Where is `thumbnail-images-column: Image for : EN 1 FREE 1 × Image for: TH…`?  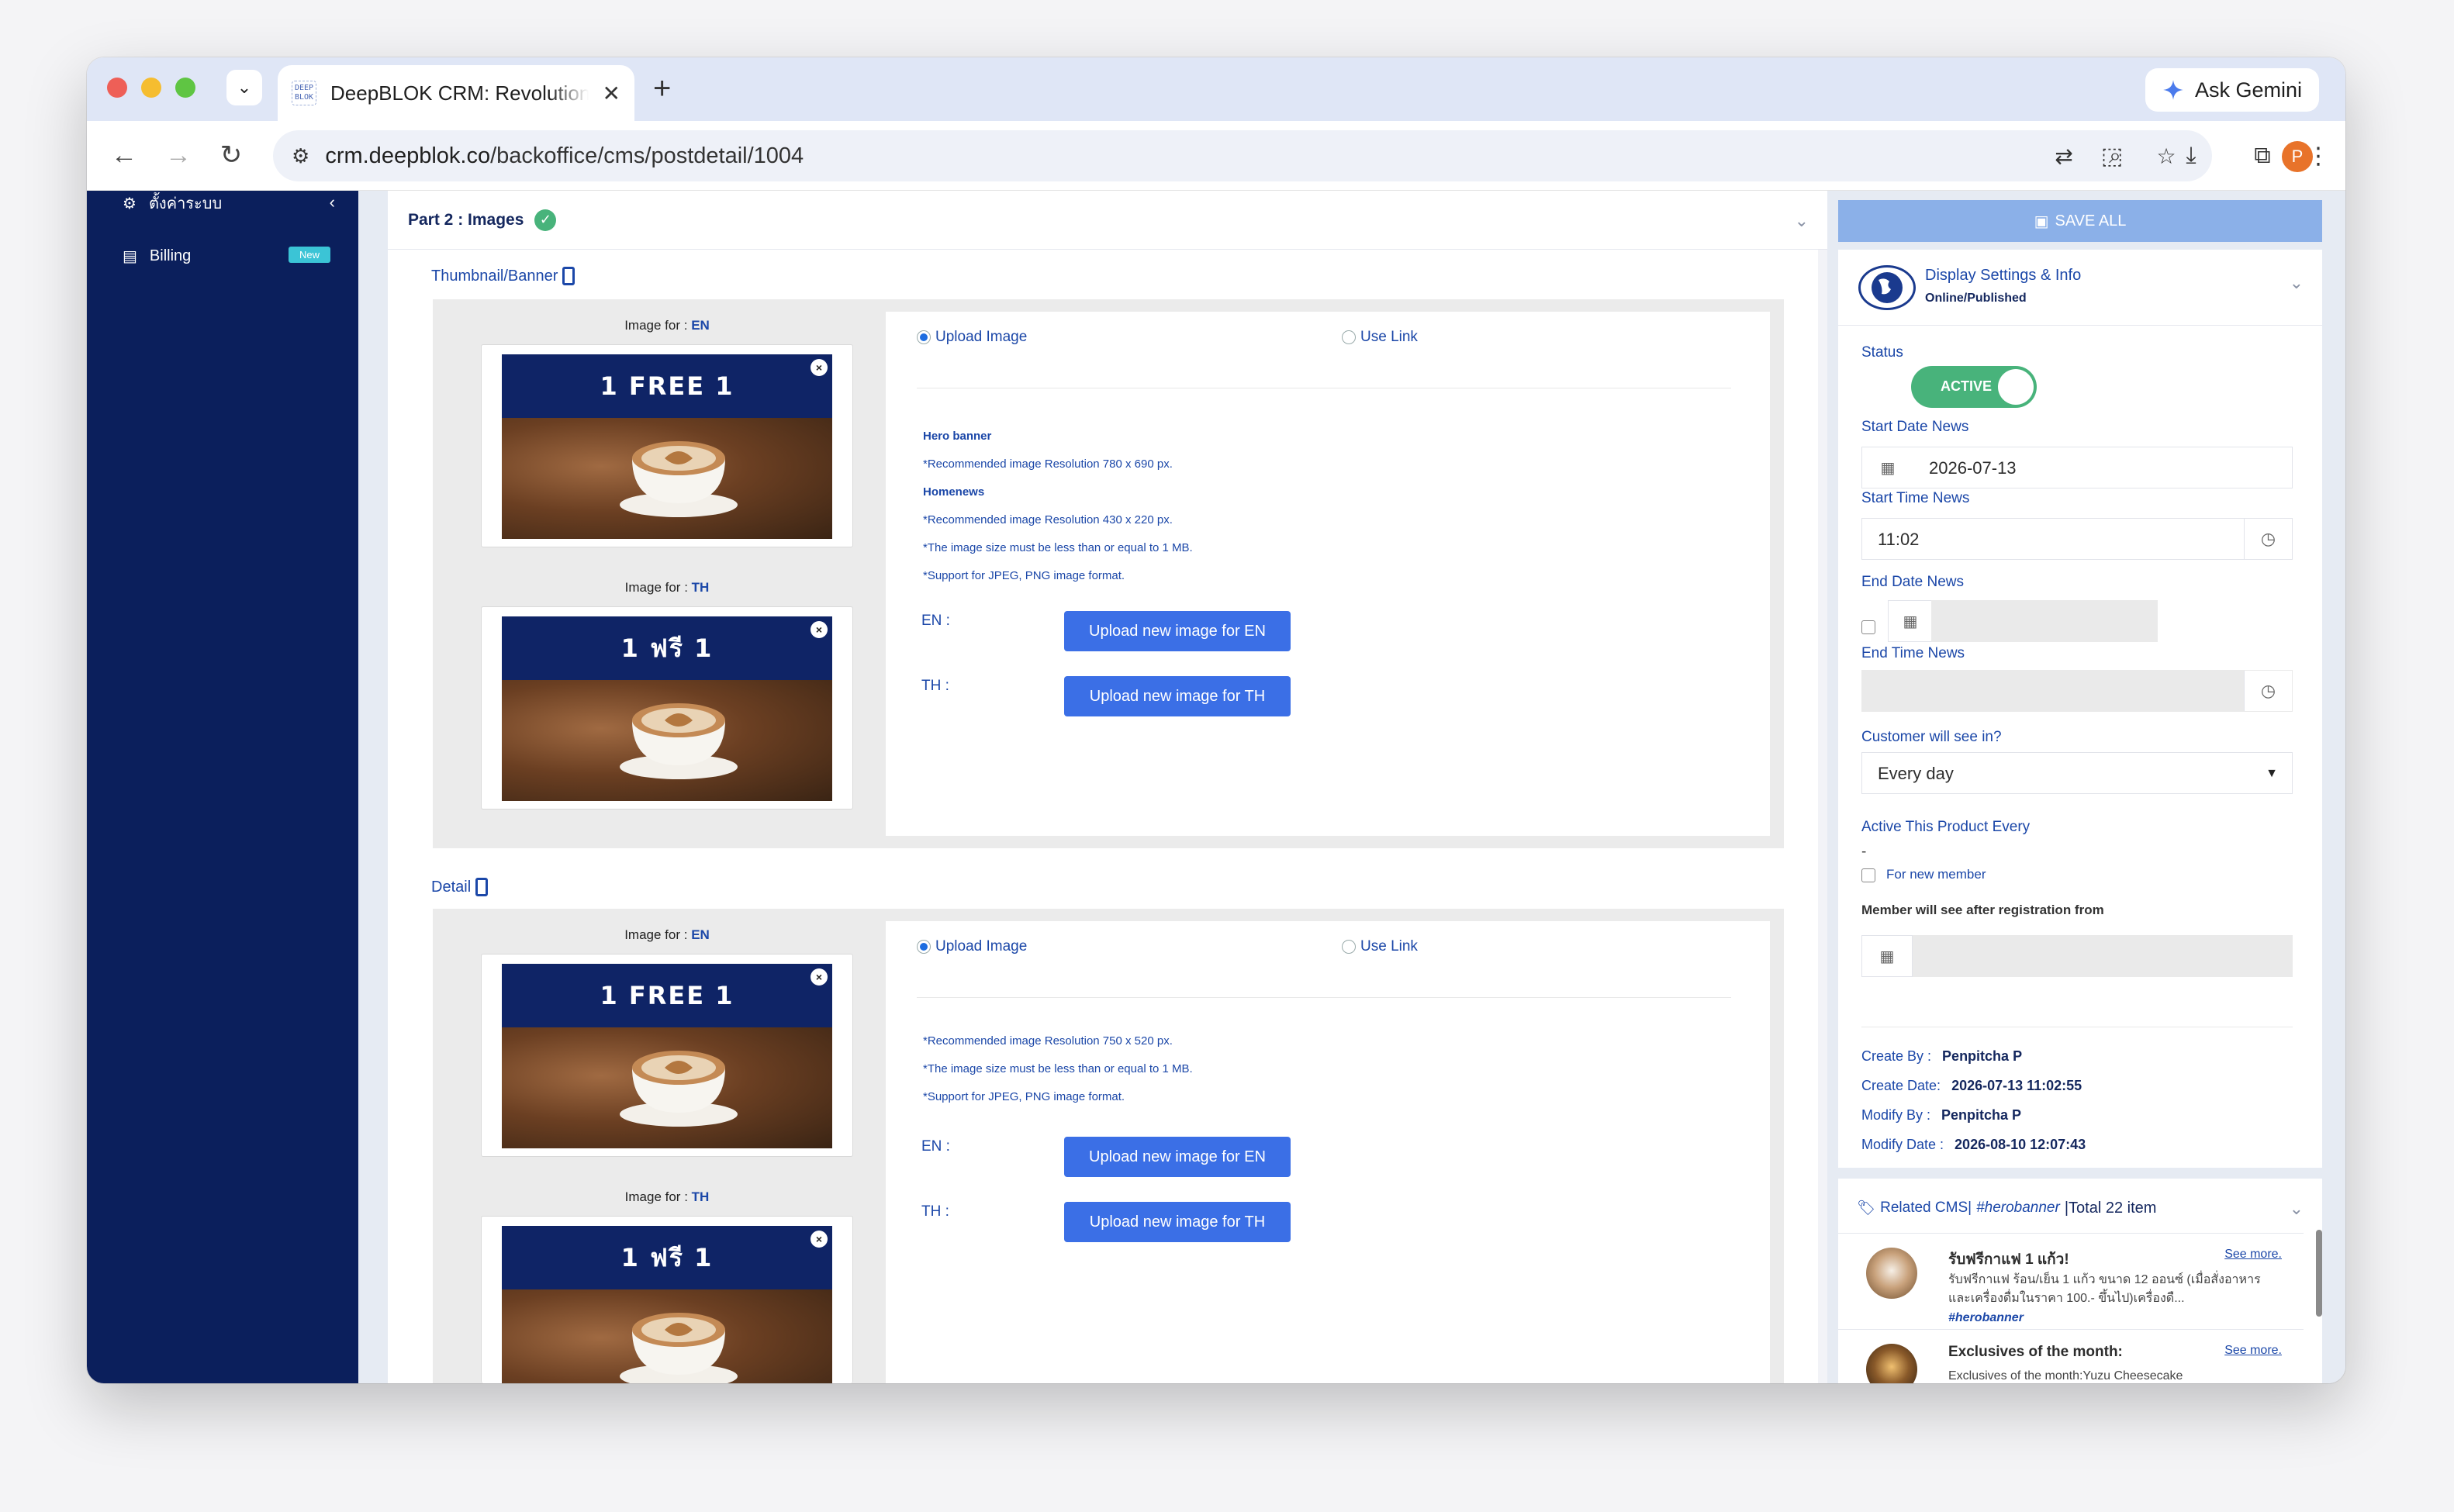
thumbnail-images-column: Image for : EN 1 FREE 1 × Image for: TH… is located at coordinates (667, 573).